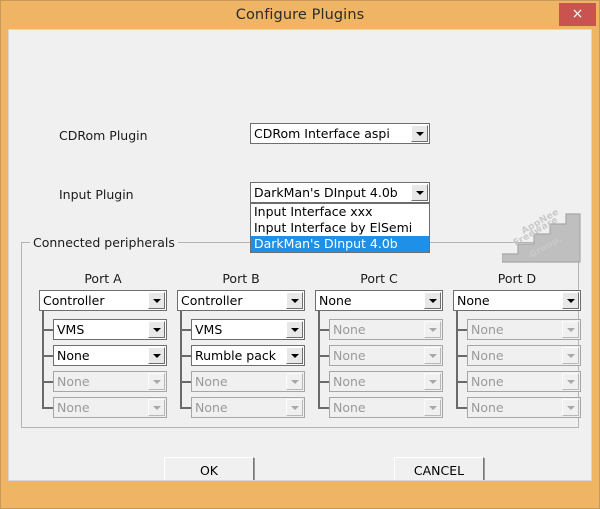  I want to click on port-b-device-combobox: Controller, so click(241, 300).